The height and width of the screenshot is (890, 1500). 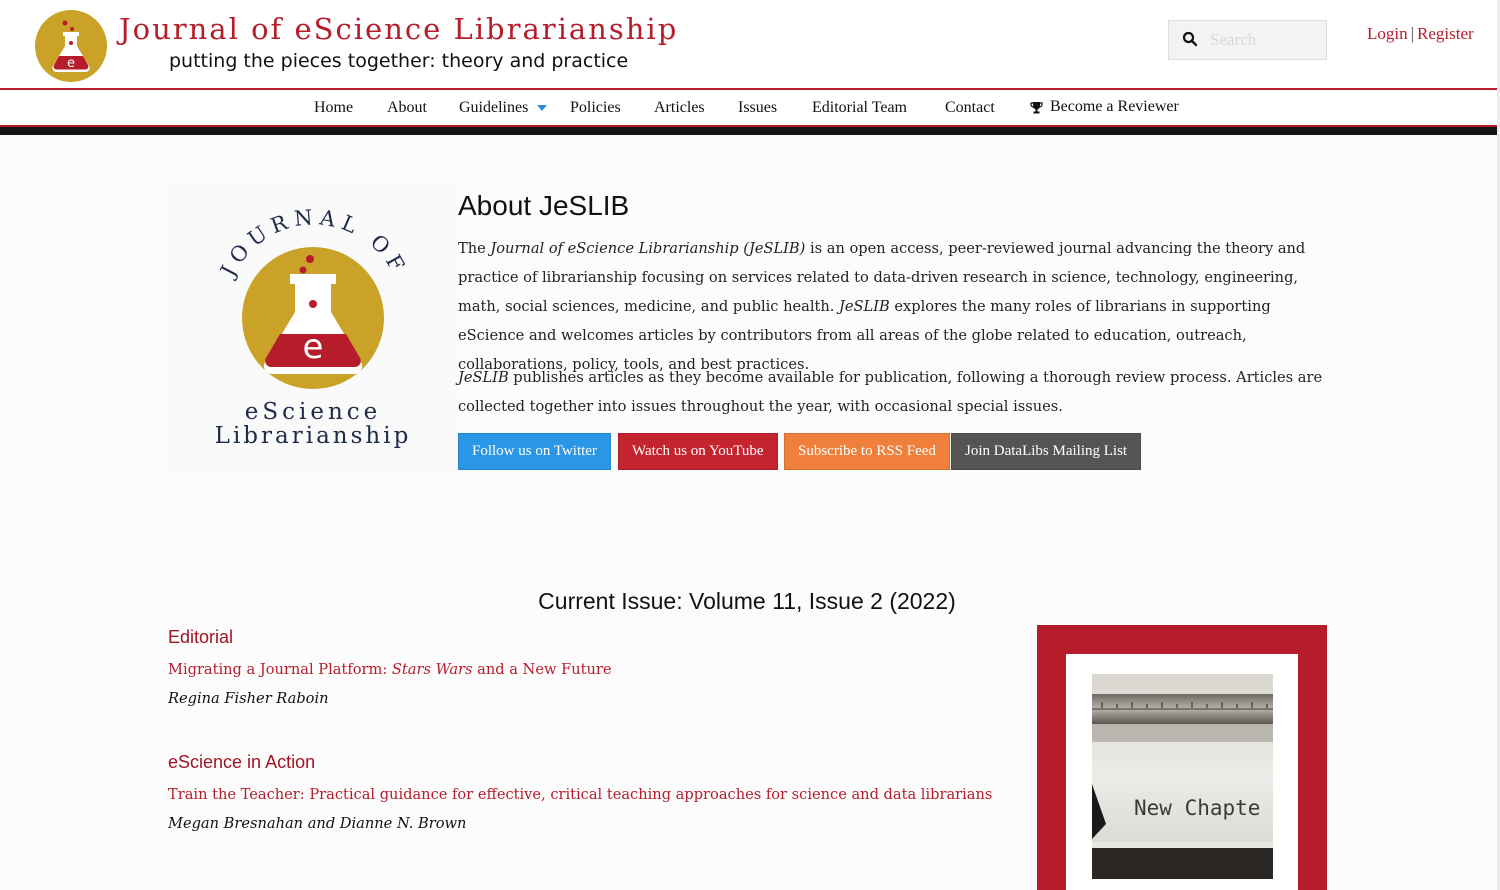 I want to click on nav-home: Home, so click(x=333, y=108).